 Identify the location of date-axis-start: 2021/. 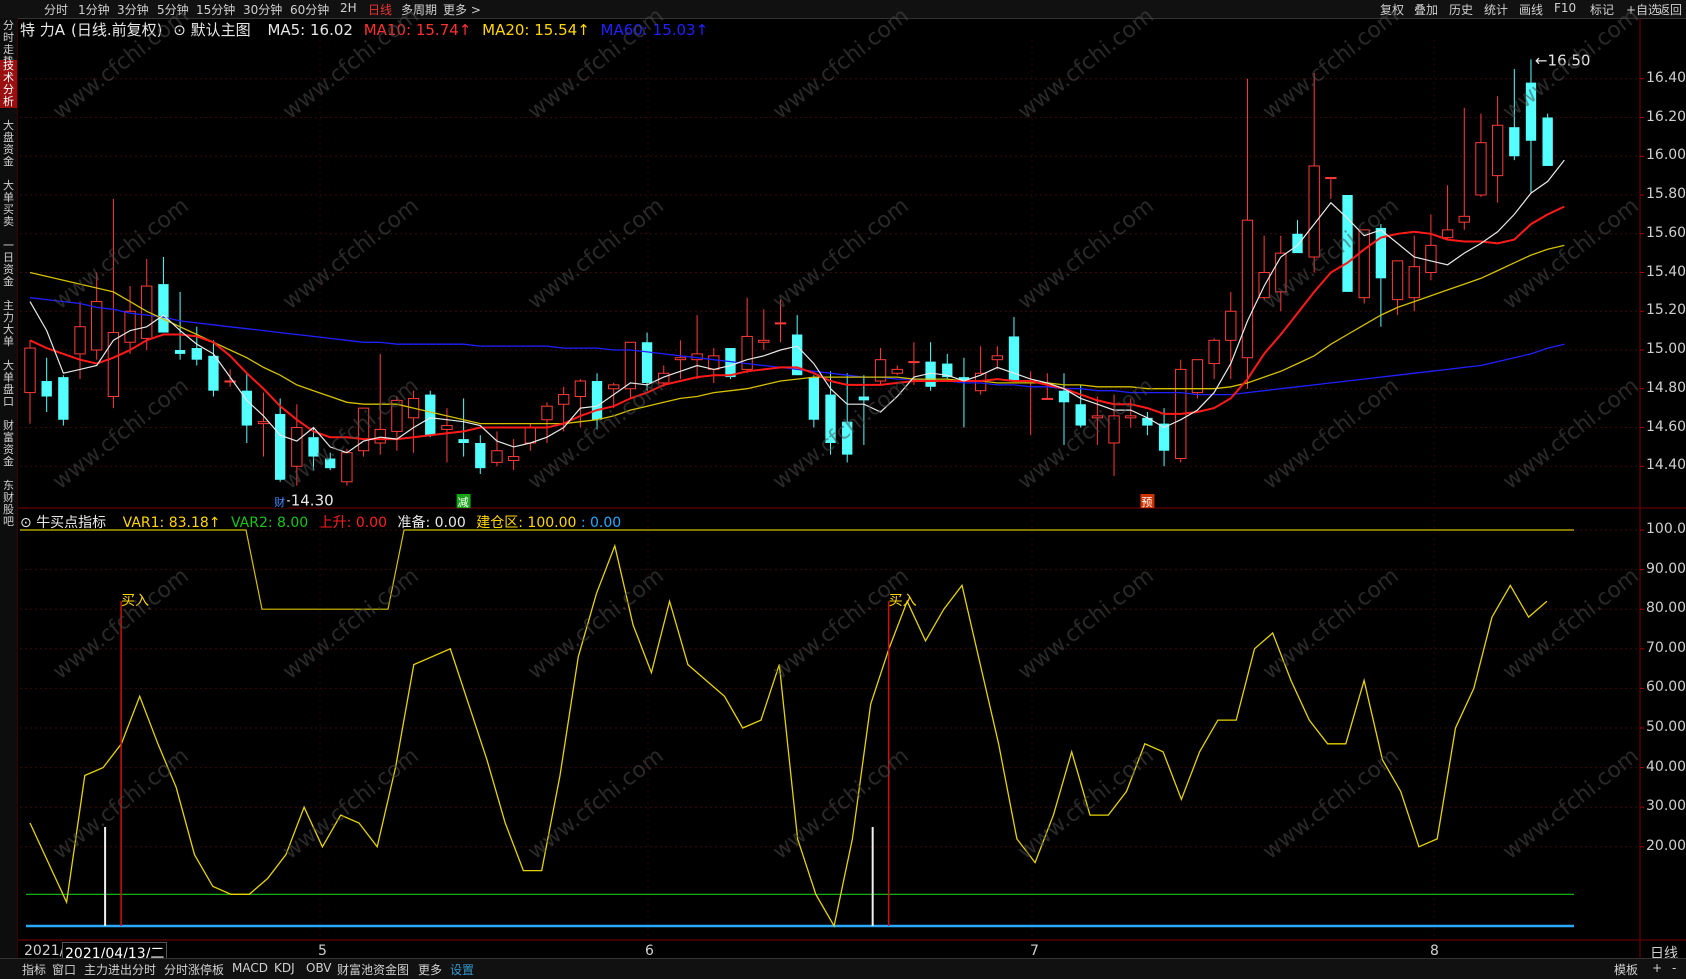
(44, 951).